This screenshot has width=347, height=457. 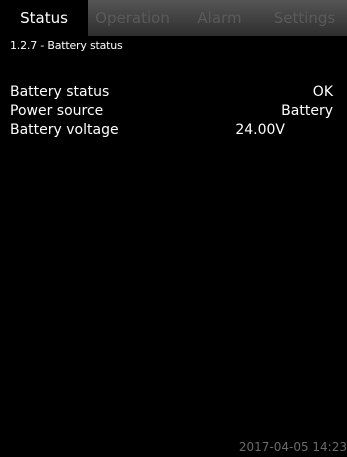 I want to click on power-source-label: Power source, so click(x=57, y=111).